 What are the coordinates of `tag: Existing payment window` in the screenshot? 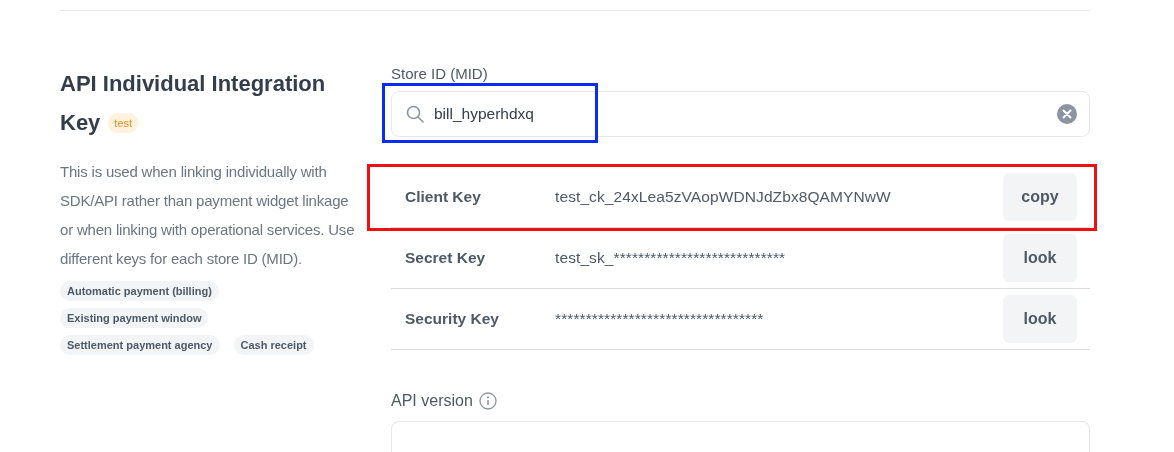 It's located at (134, 318).